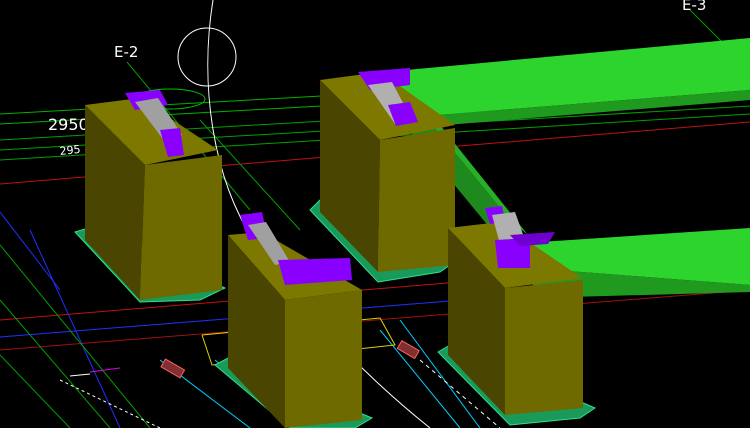  I want to click on grid-label-e3: E-3, so click(694, 7).